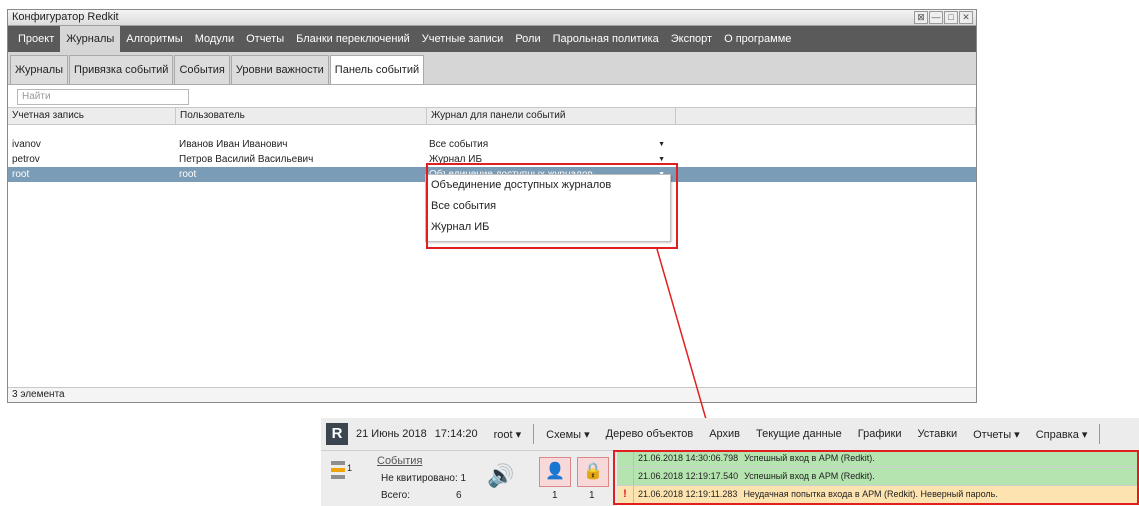 This screenshot has width=1139, height=506. Describe the element at coordinates (337, 434) in the screenshot. I see `redkit-logo: R` at that location.